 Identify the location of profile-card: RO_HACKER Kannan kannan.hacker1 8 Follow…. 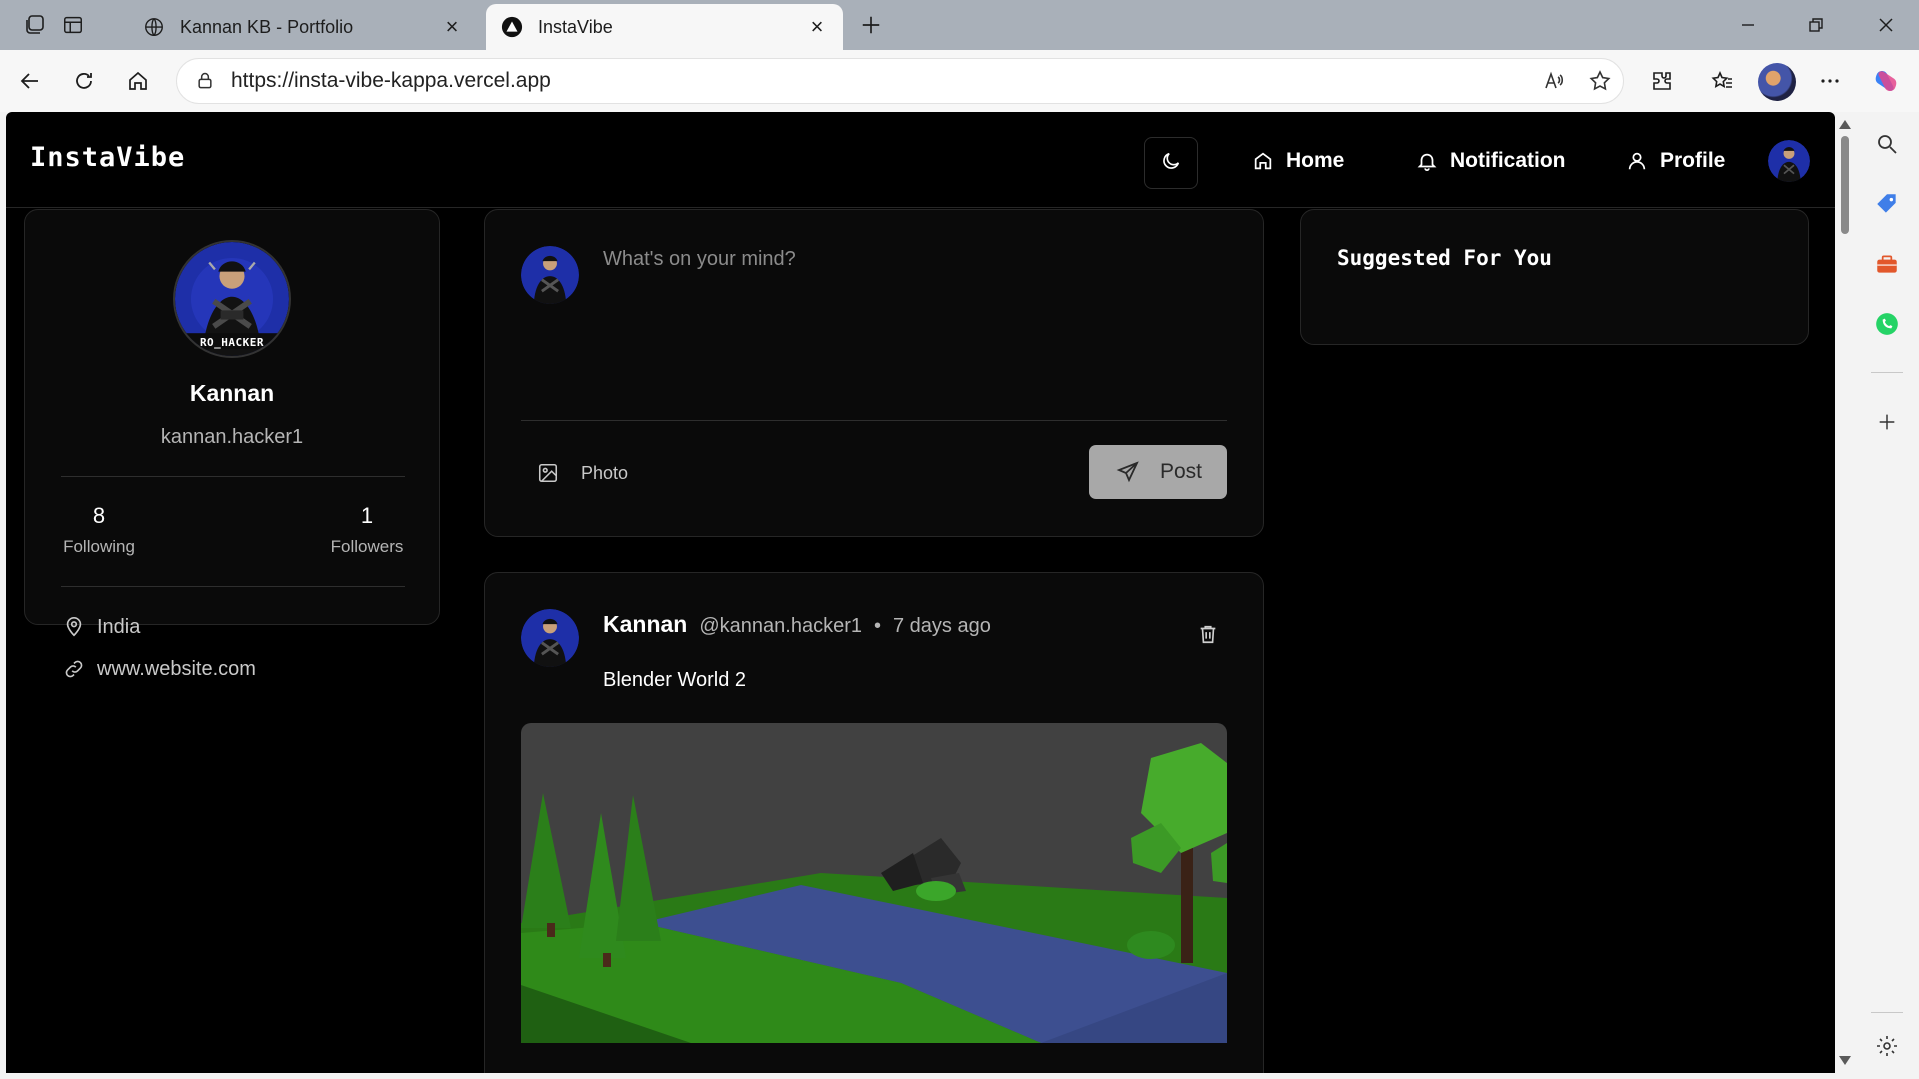
(232, 444).